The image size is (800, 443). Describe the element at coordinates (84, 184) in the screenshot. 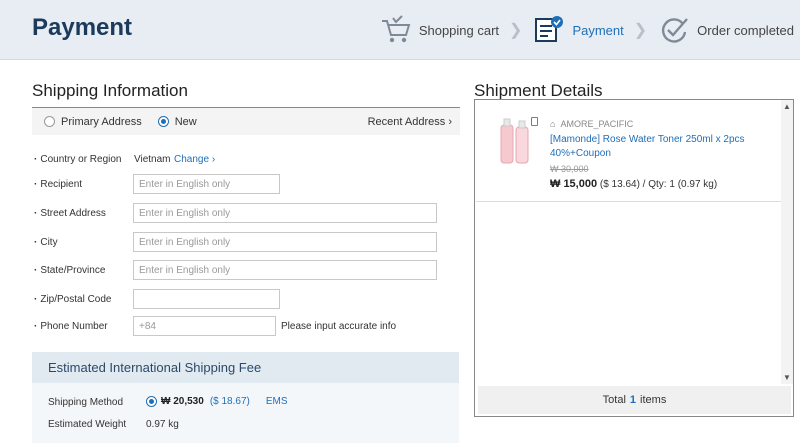

I see `recipient-label: Recipient` at that location.